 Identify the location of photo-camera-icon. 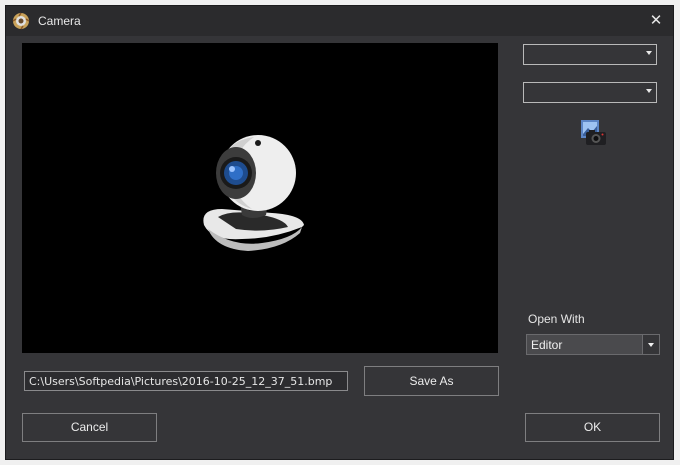
(593, 132).